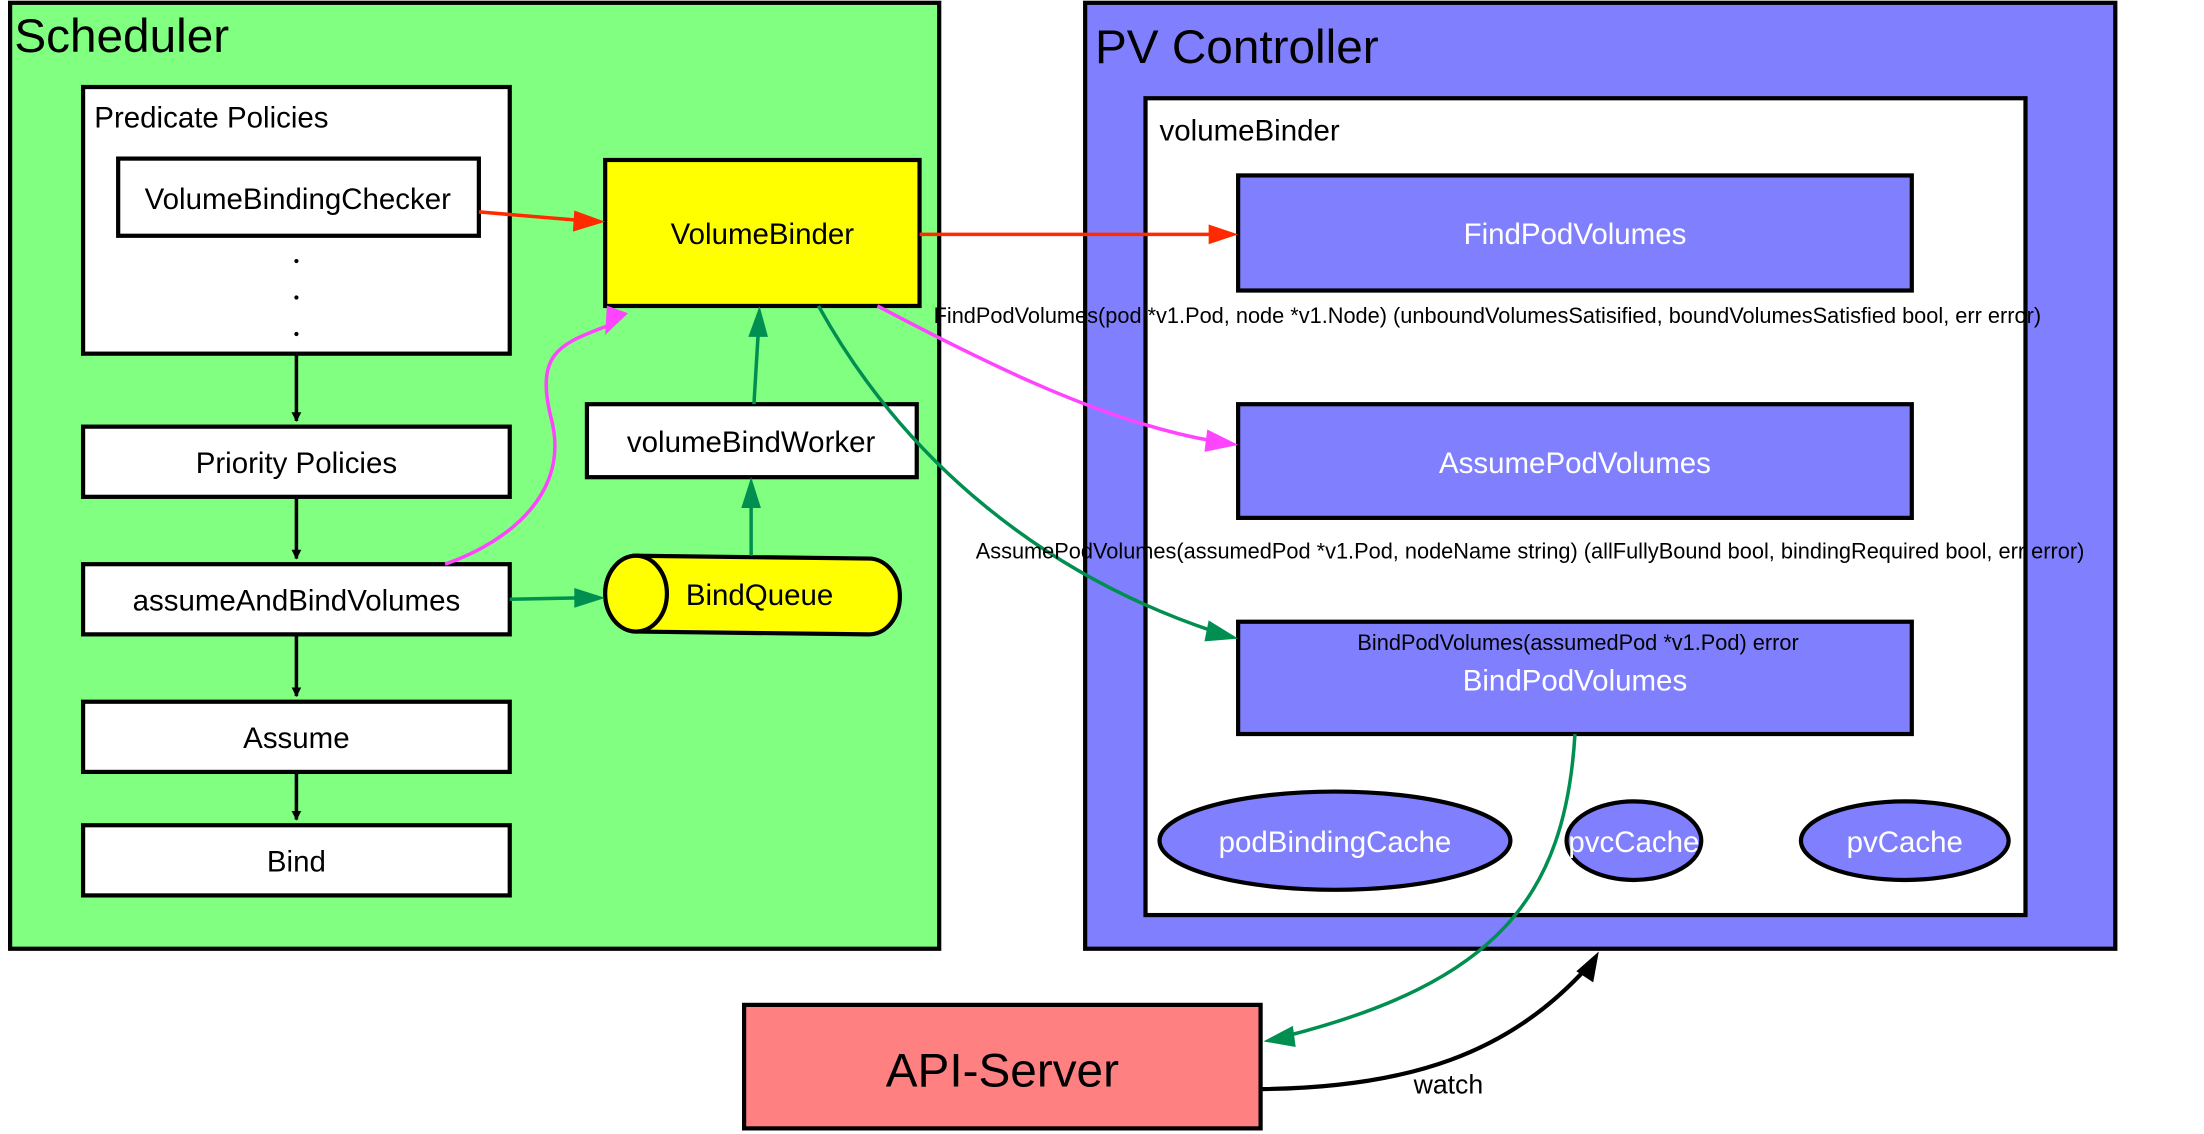  I want to click on pod-binding-cache: podBindingCache, so click(1335, 840).